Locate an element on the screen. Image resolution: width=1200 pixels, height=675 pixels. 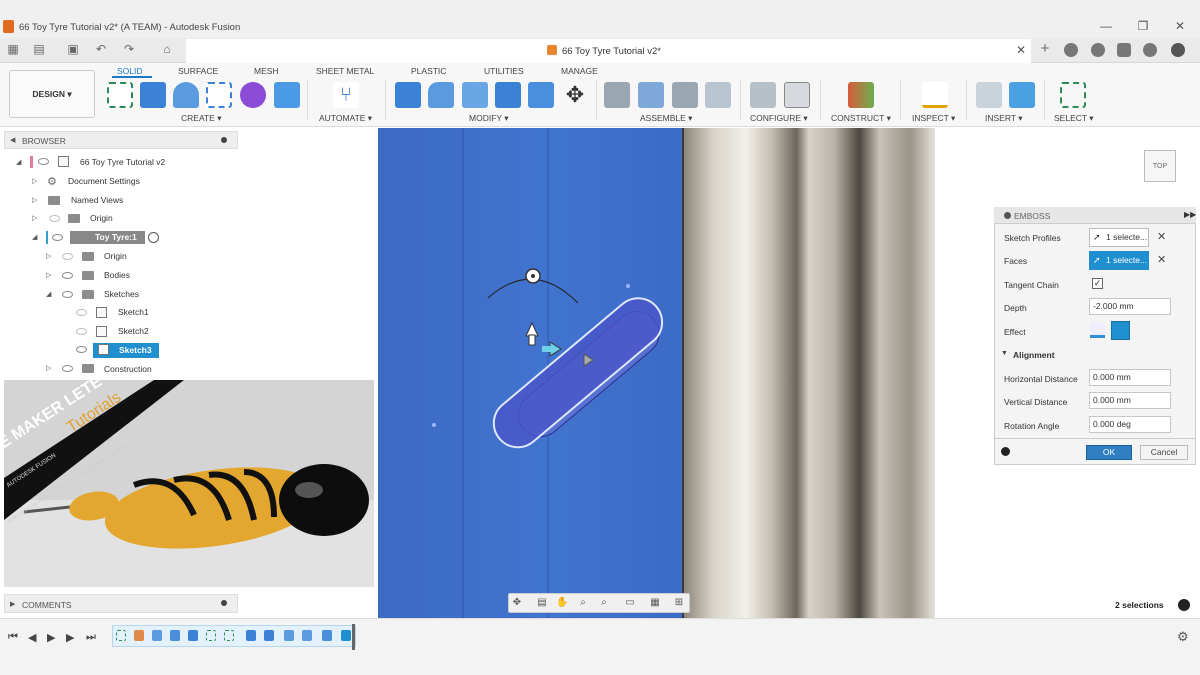
form-icon is located at coordinates (253, 95).